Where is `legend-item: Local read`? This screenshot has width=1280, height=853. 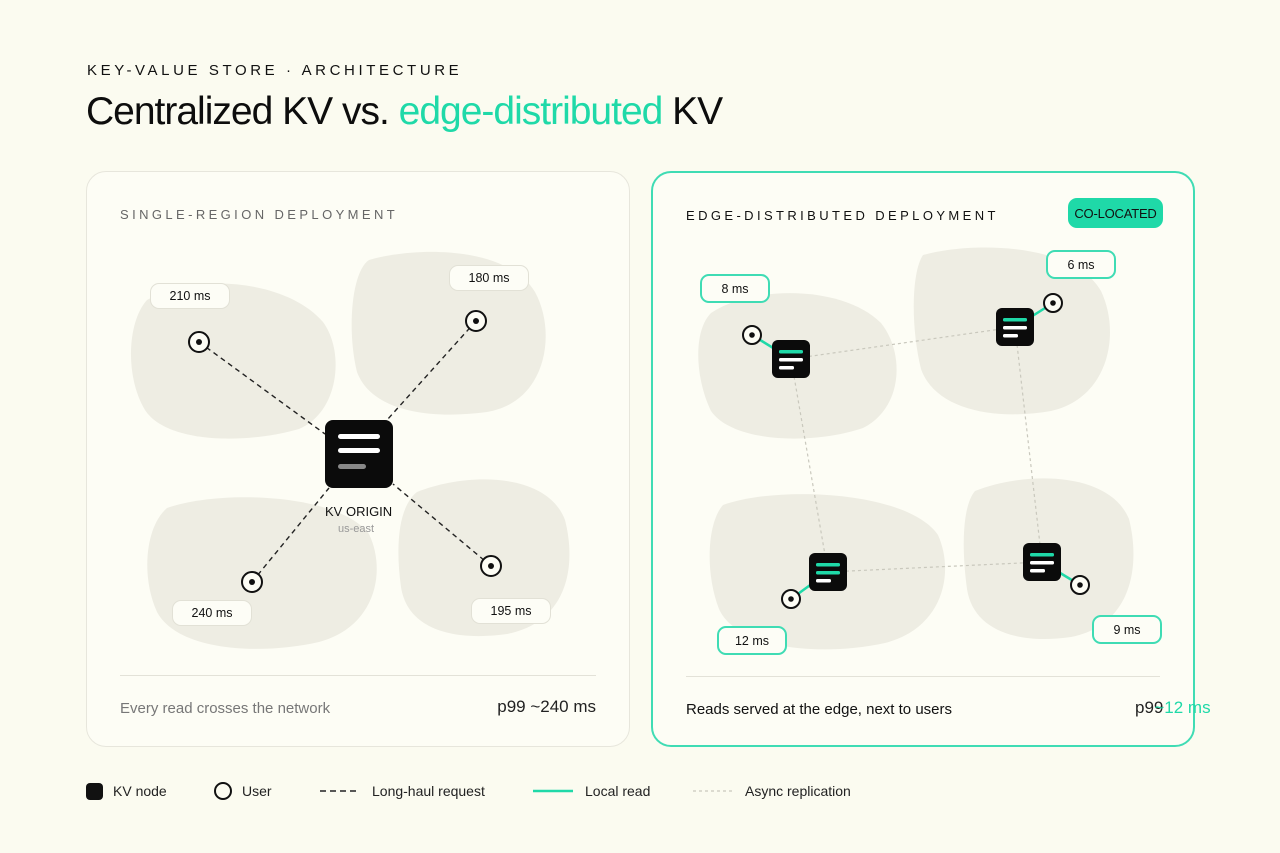 legend-item: Local read is located at coordinates (591, 791).